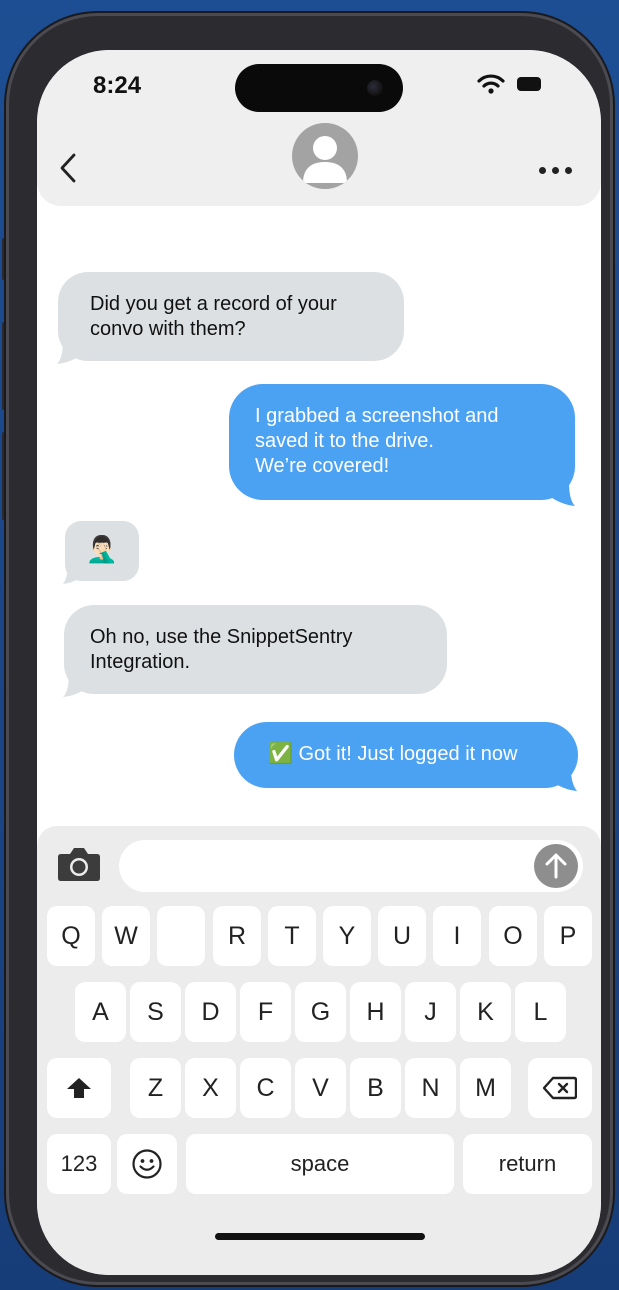  What do you see at coordinates (491, 84) in the screenshot?
I see `wifi-icon` at bounding box center [491, 84].